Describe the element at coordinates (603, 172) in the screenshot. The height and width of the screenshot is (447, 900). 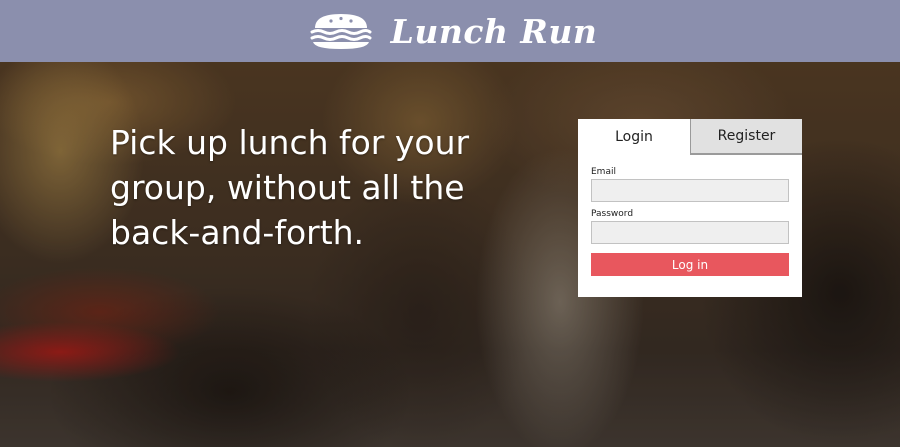
I see `email-label: Email` at that location.